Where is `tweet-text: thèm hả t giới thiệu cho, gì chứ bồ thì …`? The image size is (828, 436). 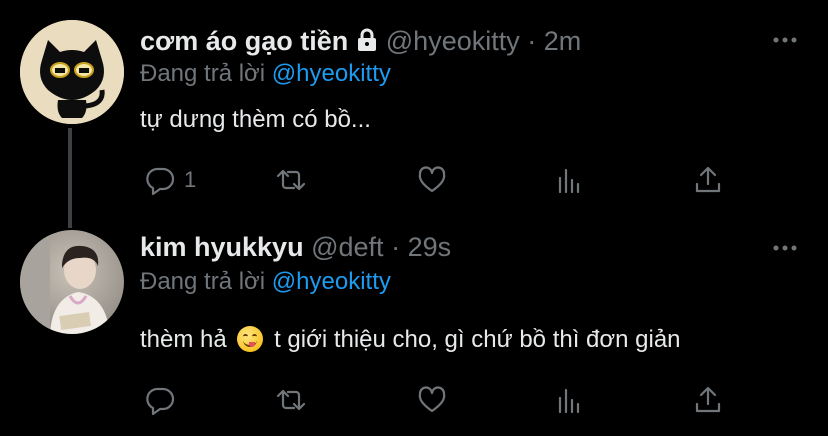
tweet-text: thèm hả t giới thiệu cho, gì chứ bồ thì … is located at coordinates (410, 340).